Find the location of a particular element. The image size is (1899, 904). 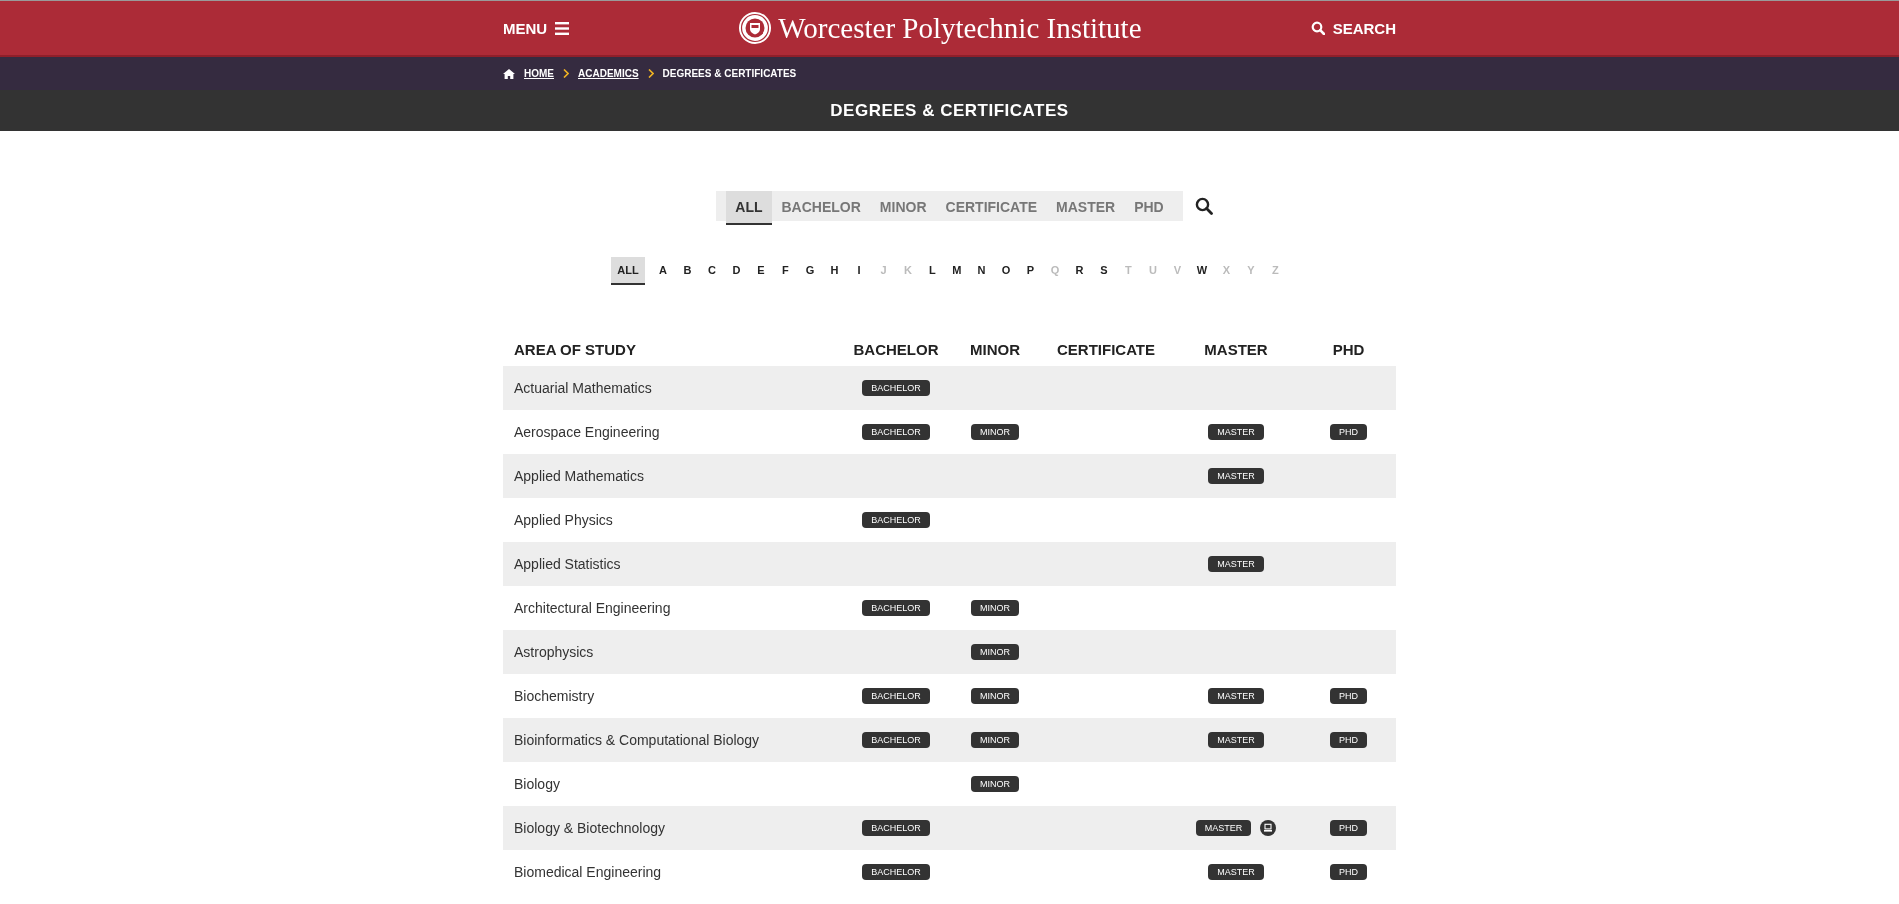

filter-tab: ALL is located at coordinates (749, 208).